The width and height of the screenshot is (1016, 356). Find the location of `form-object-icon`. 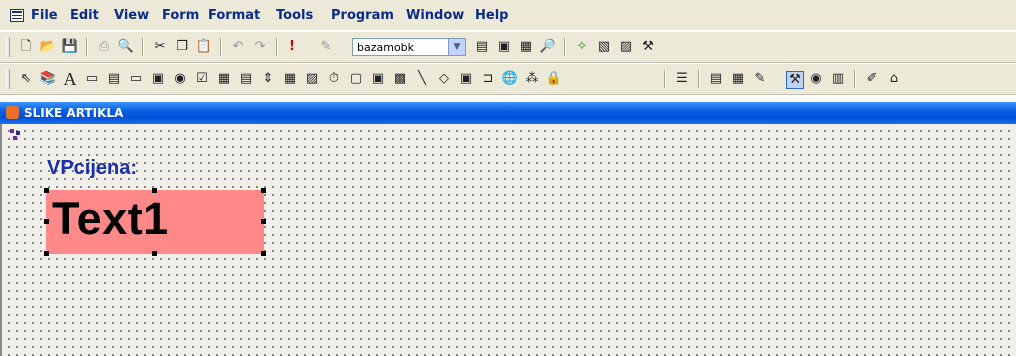

form-object-icon is located at coordinates (16, 135).